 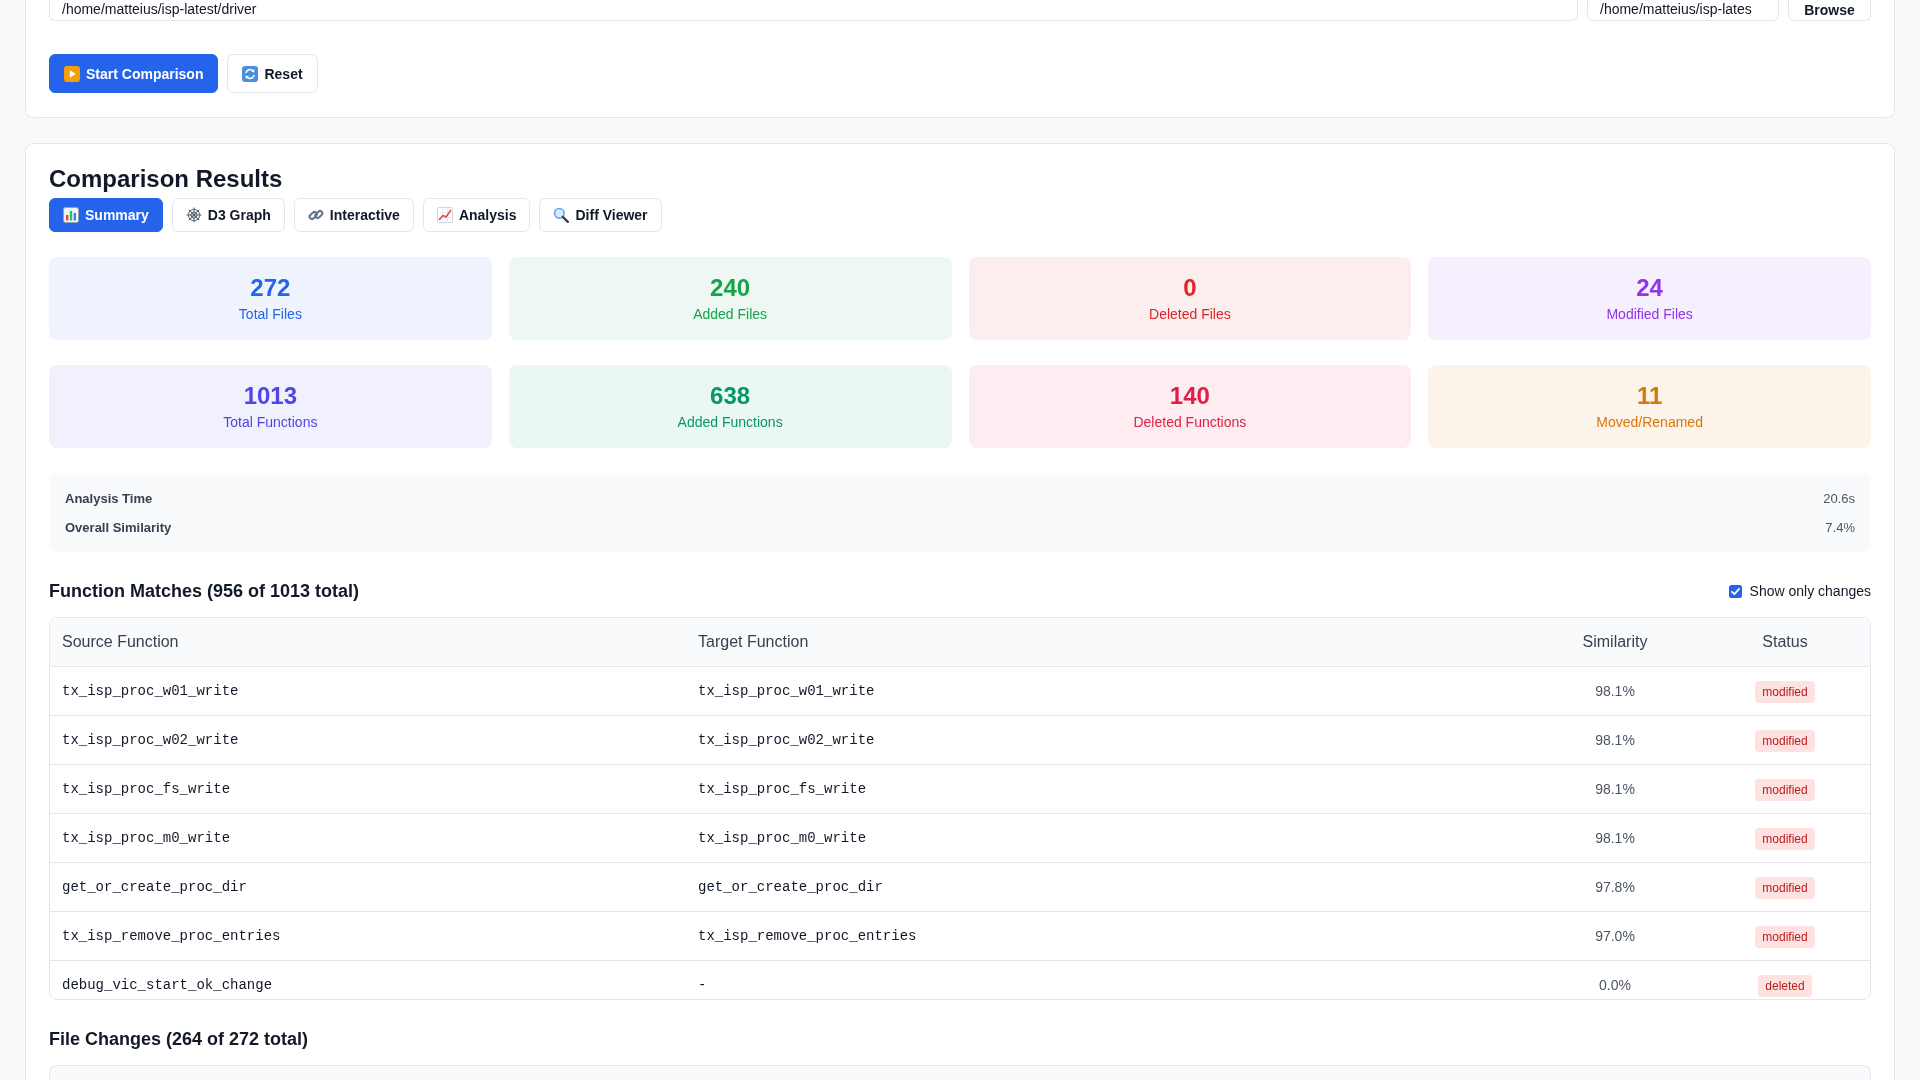 What do you see at coordinates (444, 215) in the screenshot?
I see `line-chart-icon` at bounding box center [444, 215].